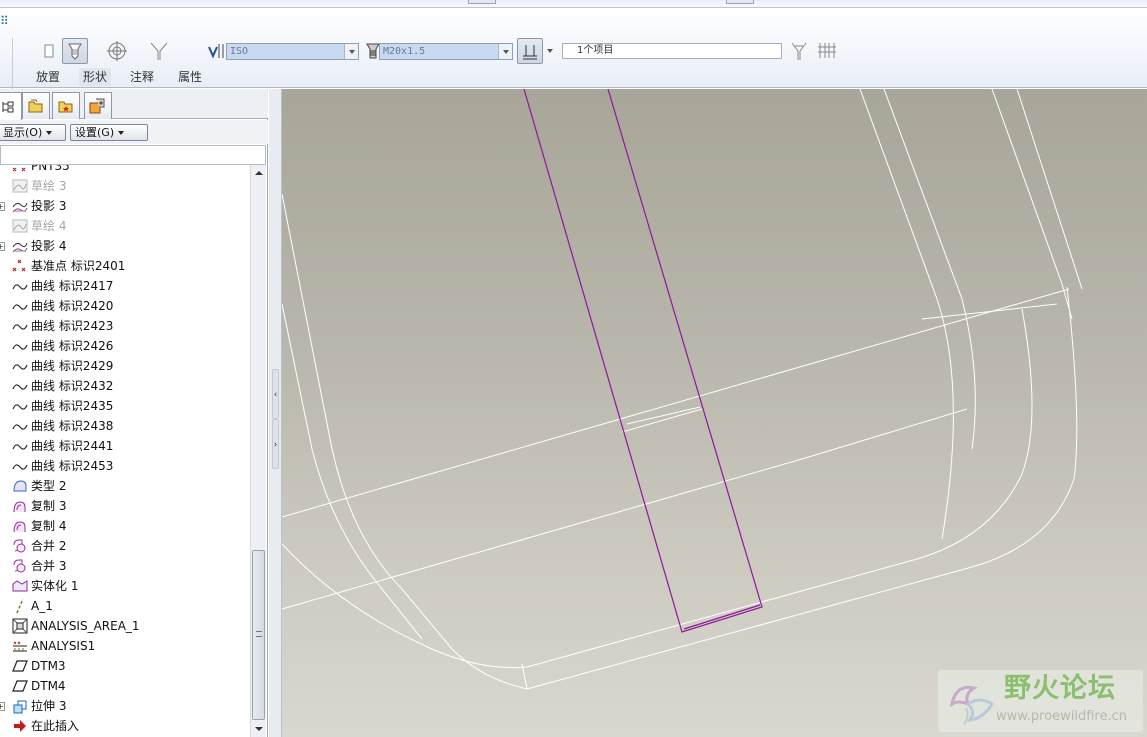 This screenshot has width=1147, height=737. Describe the element at coordinates (971, 705) in the screenshot. I see `wildfire-logo-icon` at that location.